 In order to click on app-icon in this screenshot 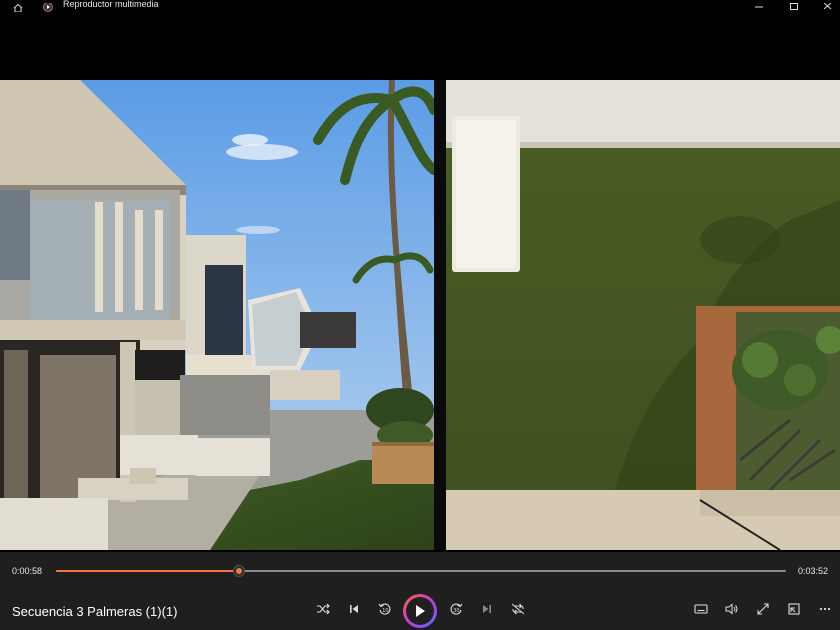, I will do `click(48, 6)`.